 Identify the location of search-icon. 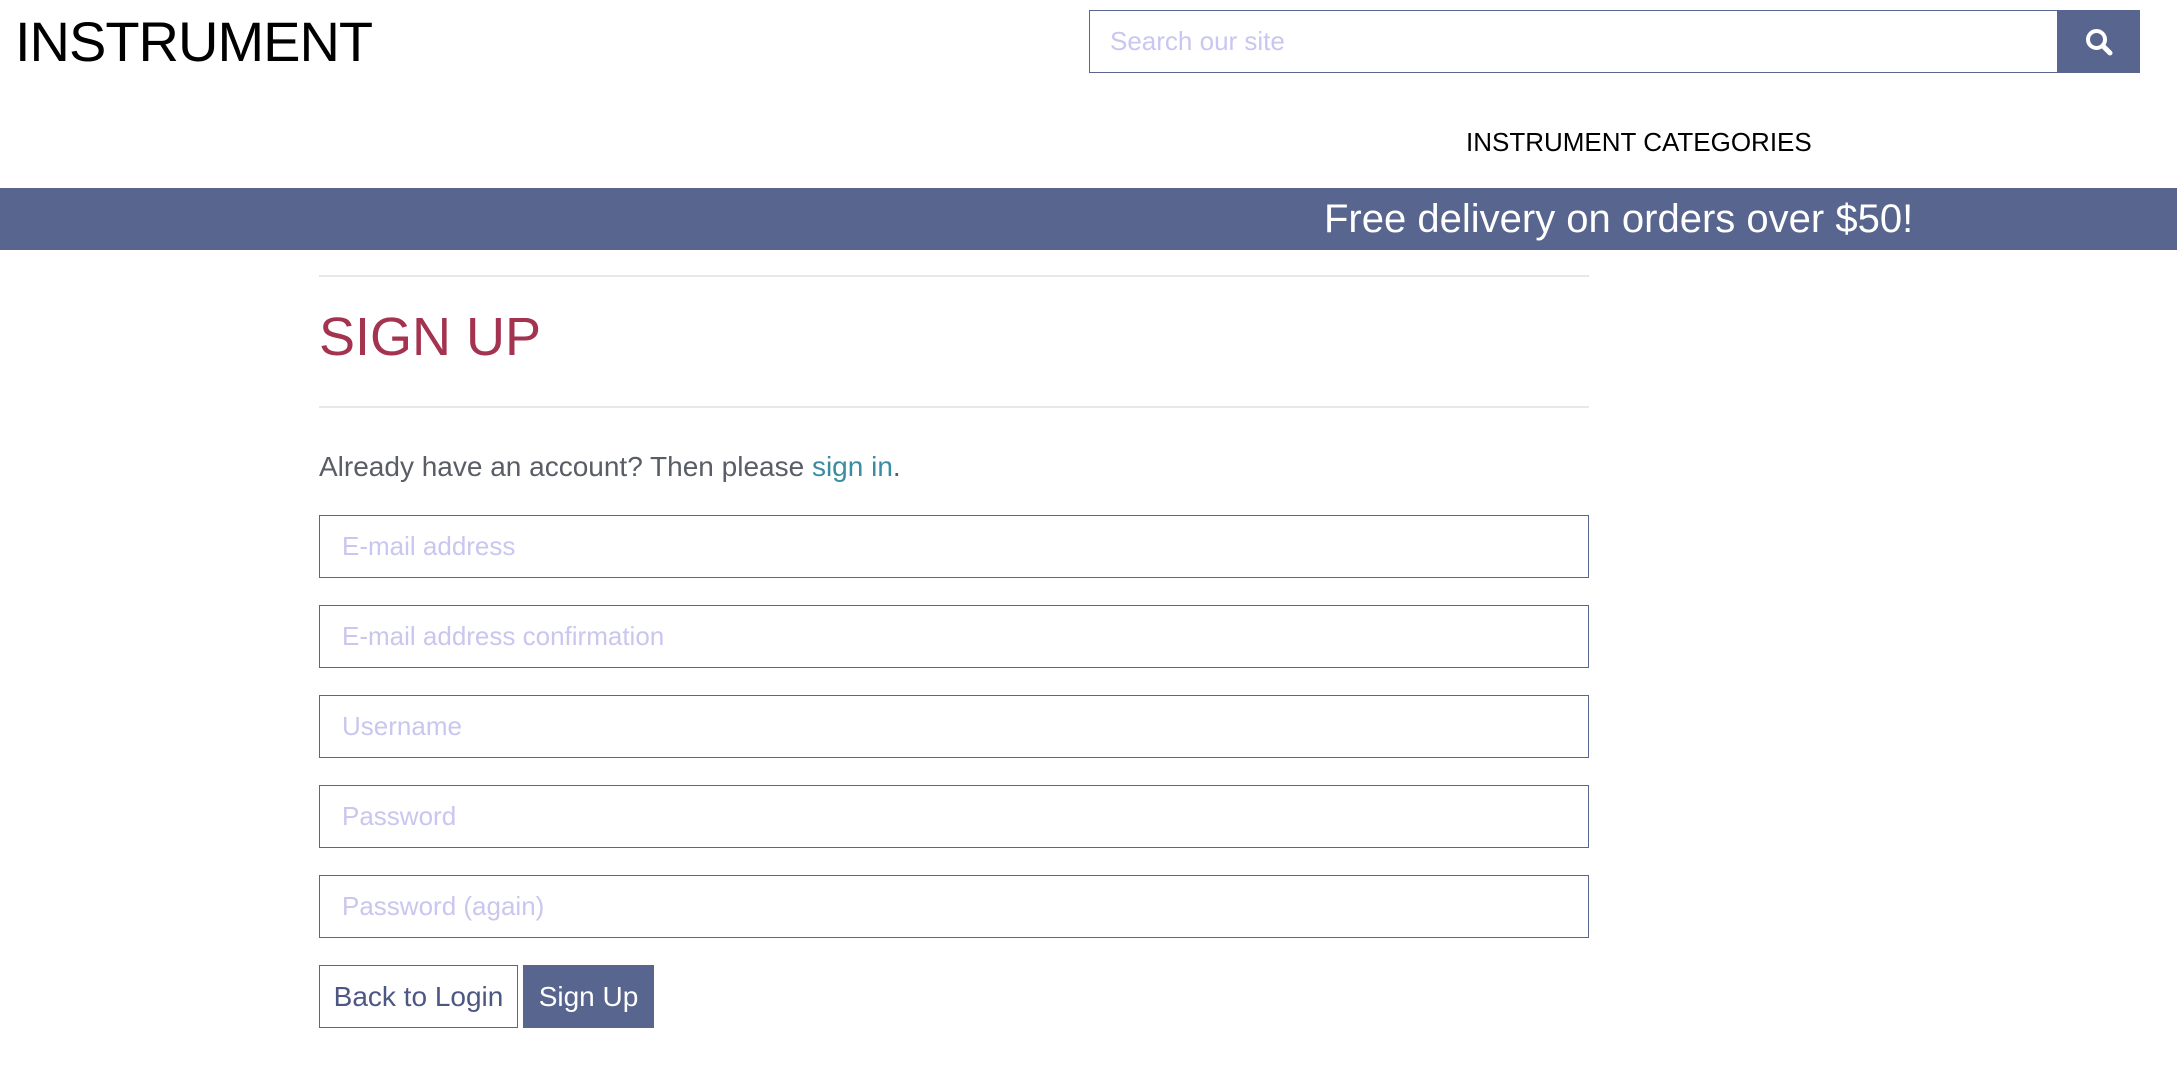
(2098, 41).